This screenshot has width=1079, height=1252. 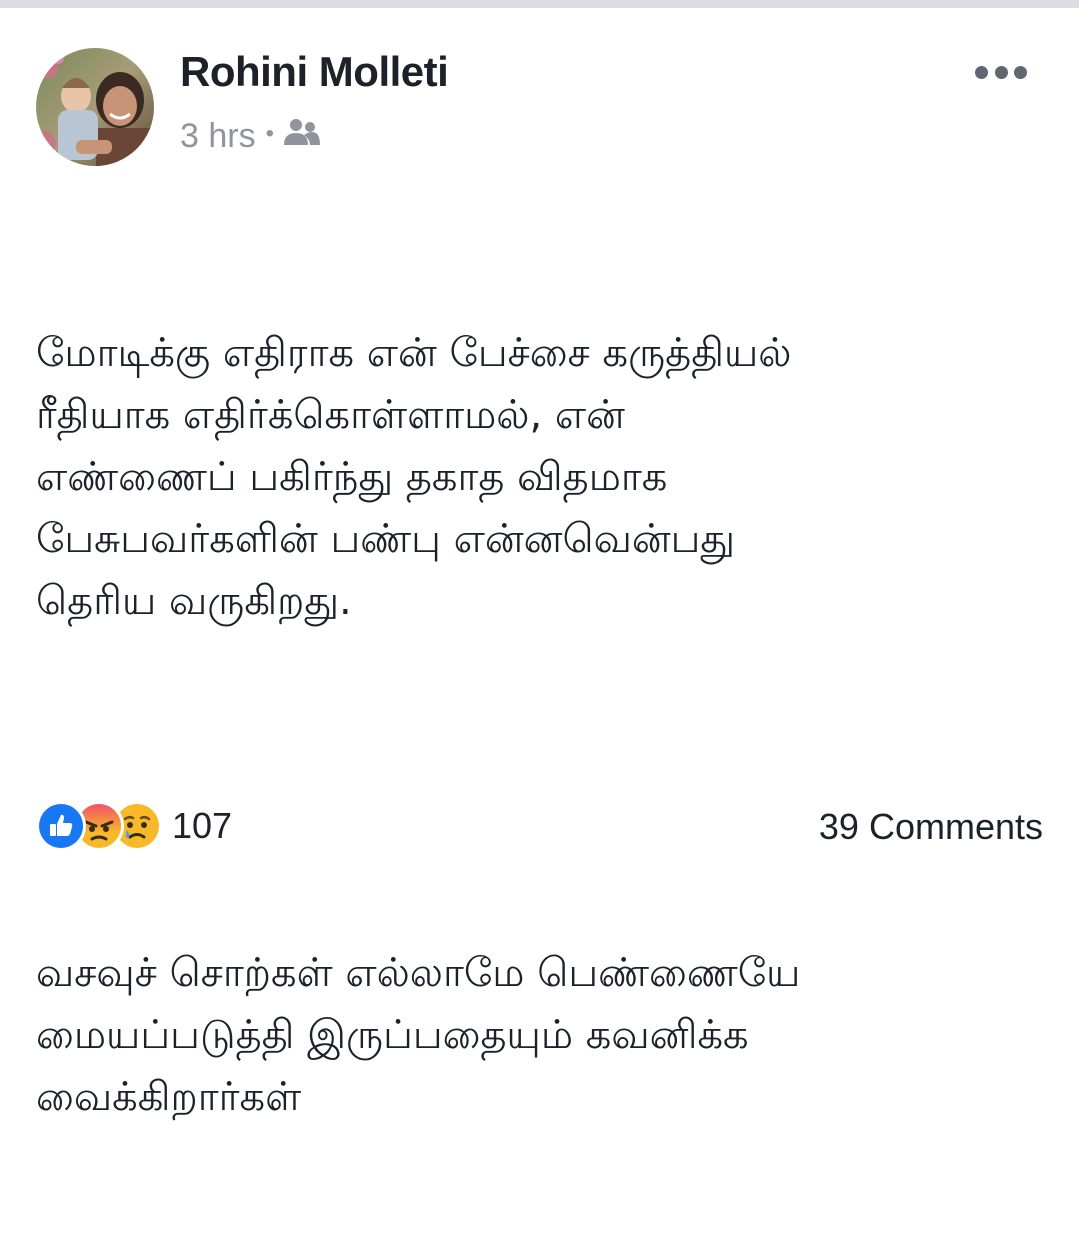 What do you see at coordinates (539, 4) in the screenshot?
I see `top-divider` at bounding box center [539, 4].